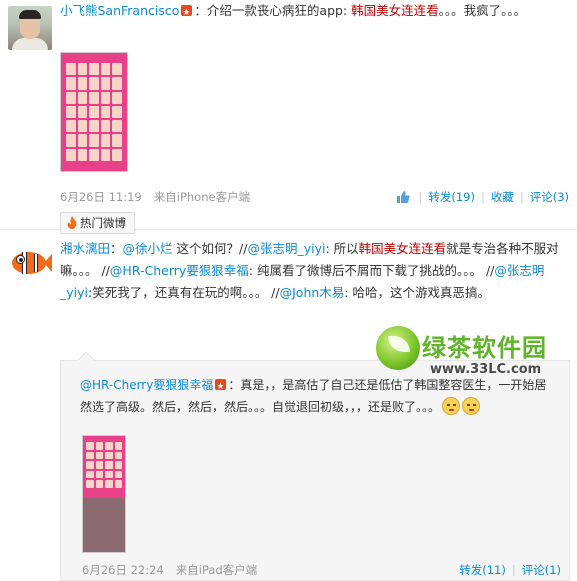 Image resolution: width=577 pixels, height=581 pixels. I want to click on watermark-url: www.33LC.com, so click(486, 369).